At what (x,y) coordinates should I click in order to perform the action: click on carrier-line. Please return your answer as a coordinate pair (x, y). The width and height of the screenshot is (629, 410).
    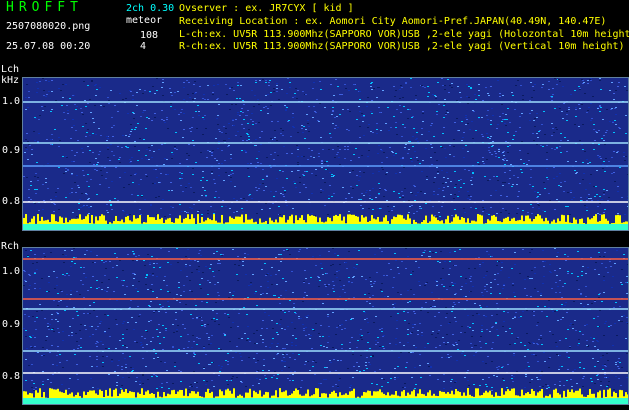
    Looking at the image, I should click on (325, 373).